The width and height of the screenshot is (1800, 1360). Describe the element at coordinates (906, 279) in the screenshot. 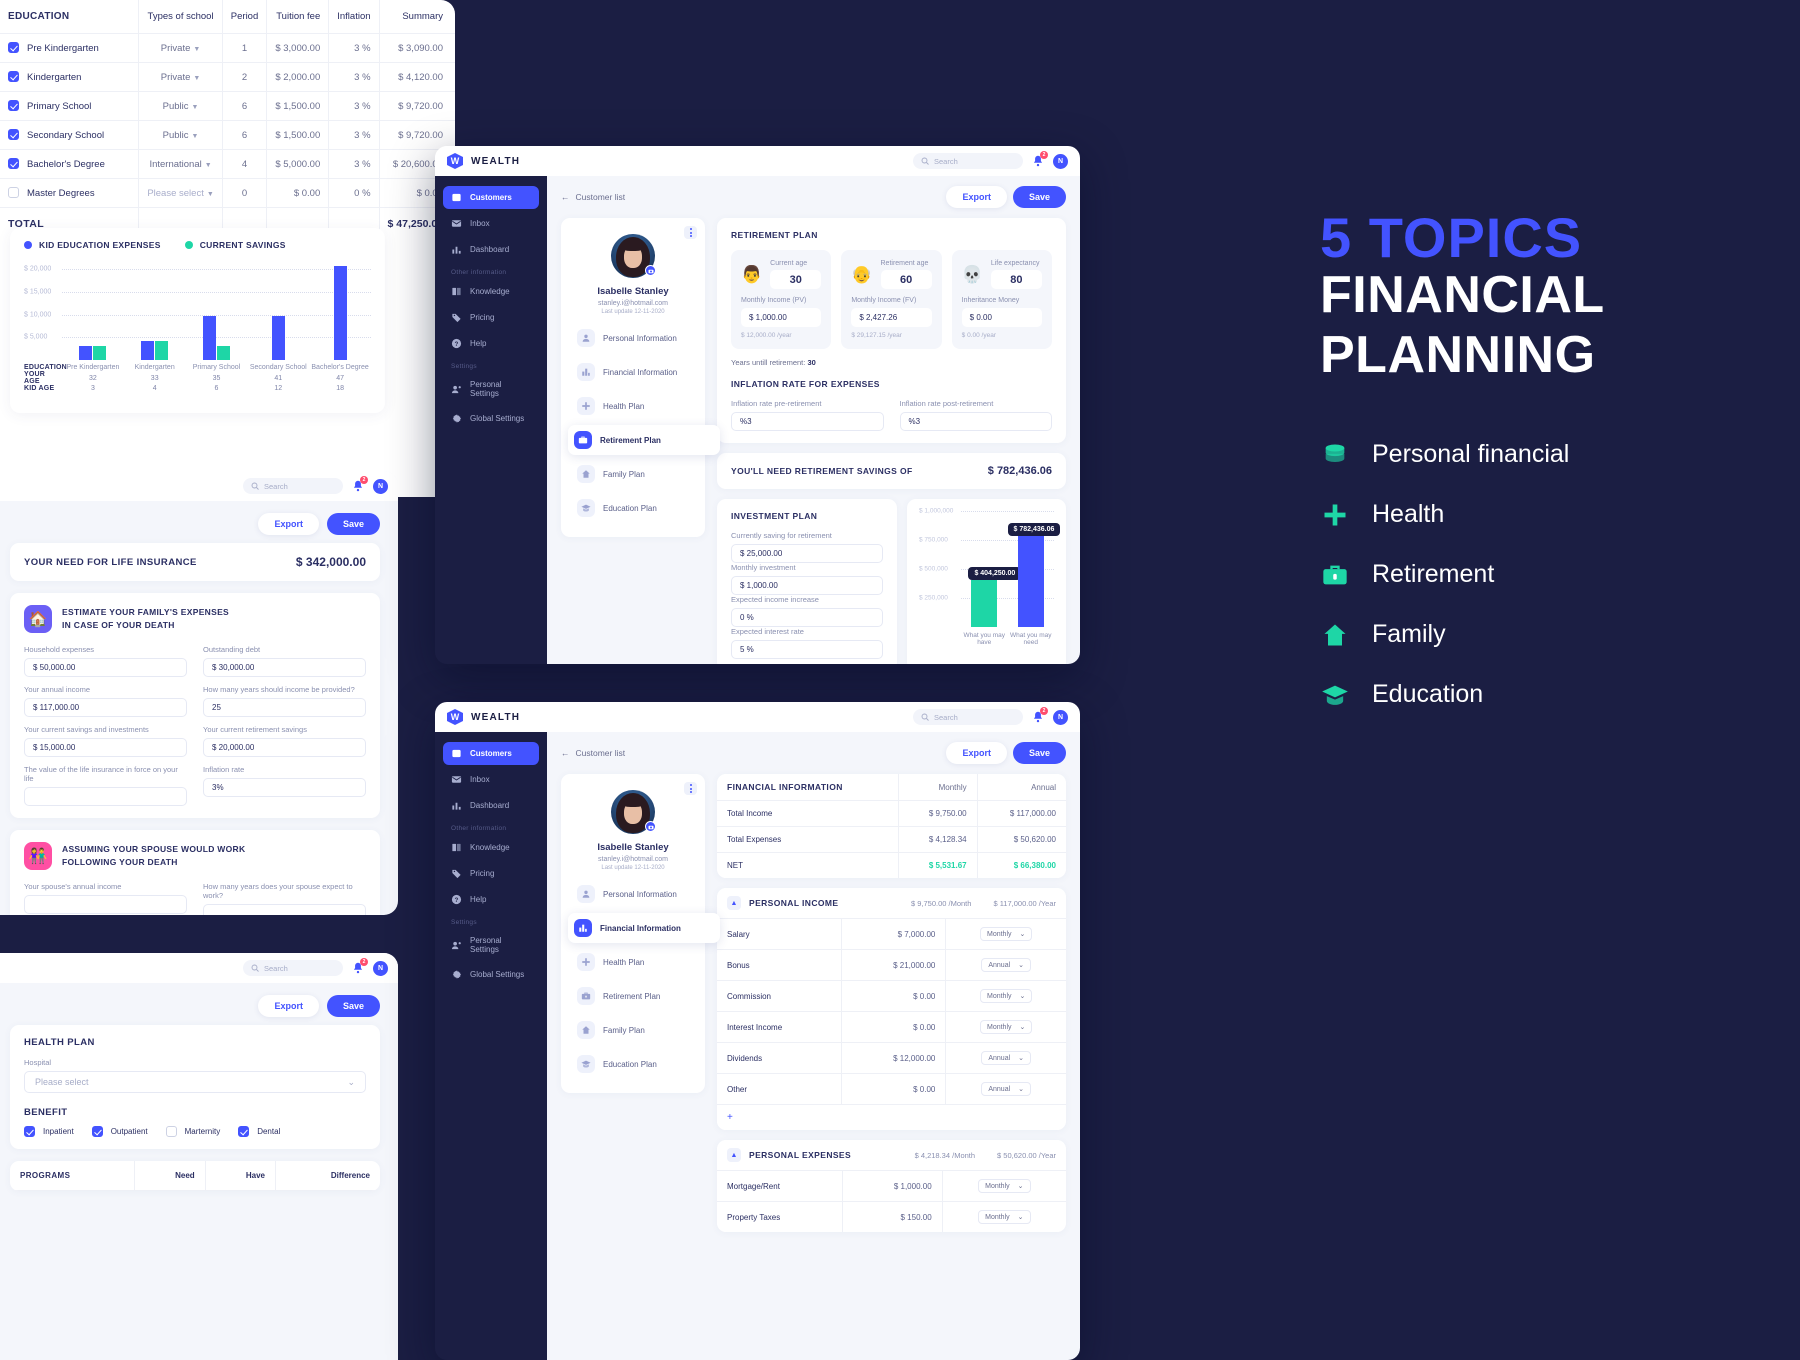

I see `age-value-input: 60` at that location.